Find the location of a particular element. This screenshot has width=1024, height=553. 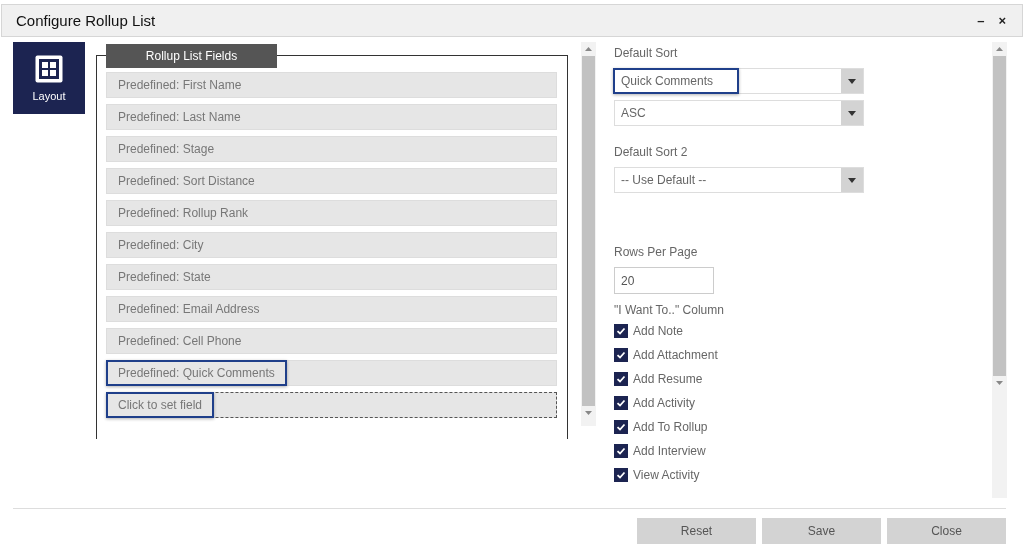

field-label: Predefined: Stage is located at coordinates (166, 149).